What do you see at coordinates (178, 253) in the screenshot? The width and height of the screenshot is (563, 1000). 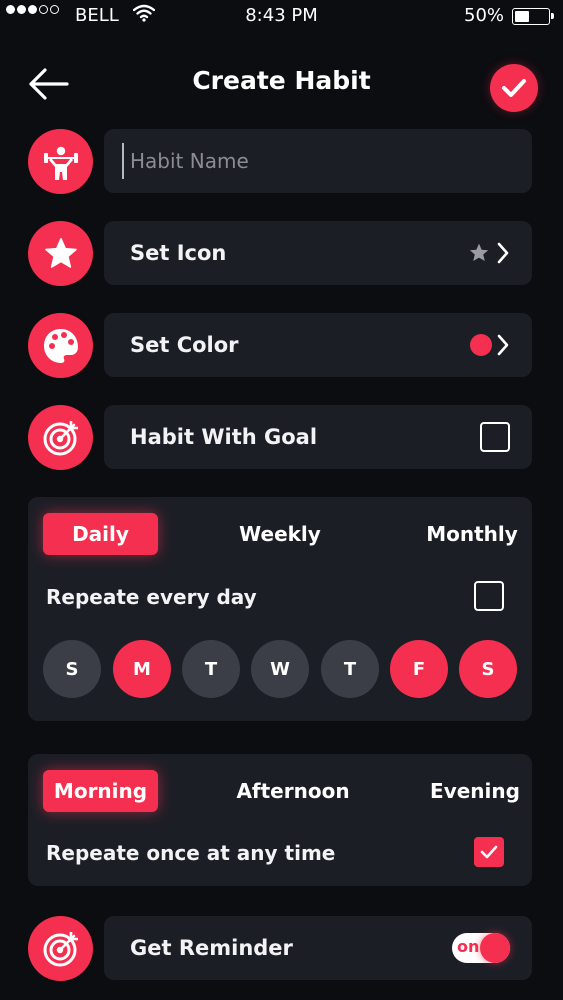 I see `set-icon-label: Set Icon` at bounding box center [178, 253].